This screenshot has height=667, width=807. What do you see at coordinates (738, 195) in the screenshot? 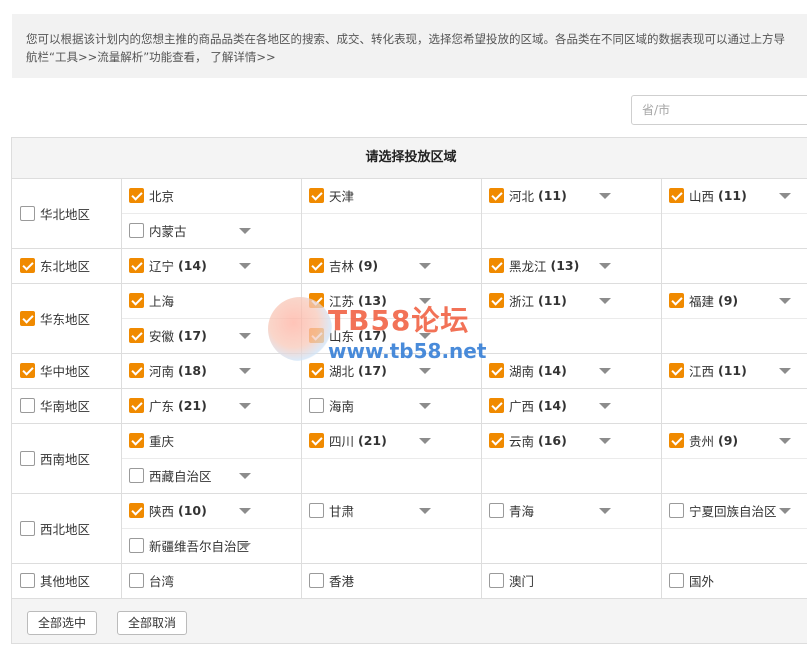
I see `province-item: 山西 (11)` at bounding box center [738, 195].